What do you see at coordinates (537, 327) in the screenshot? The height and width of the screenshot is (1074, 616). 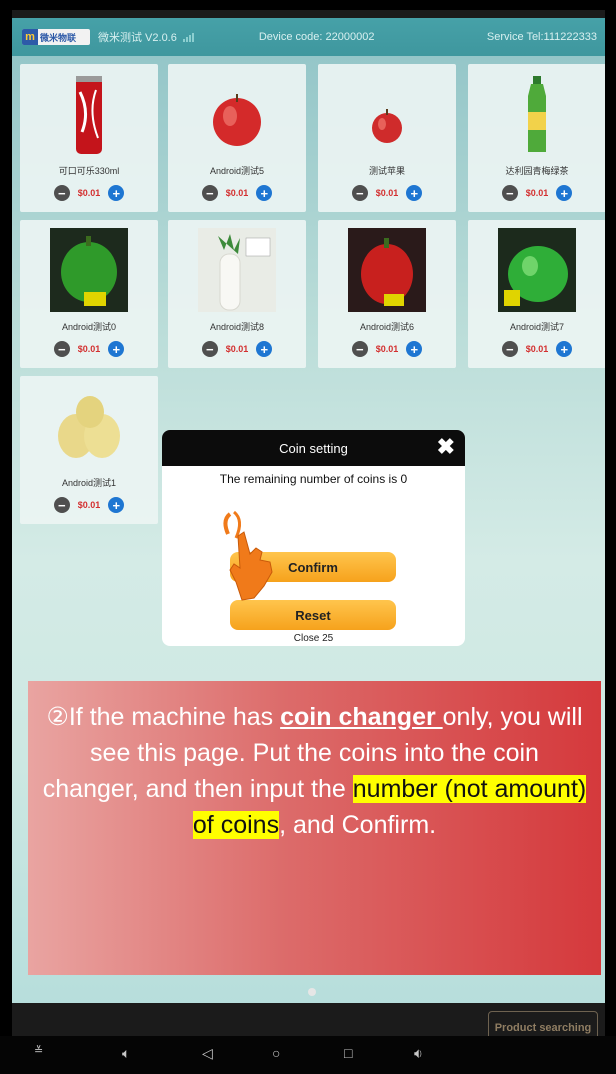 I see `product-name: Android测试7` at bounding box center [537, 327].